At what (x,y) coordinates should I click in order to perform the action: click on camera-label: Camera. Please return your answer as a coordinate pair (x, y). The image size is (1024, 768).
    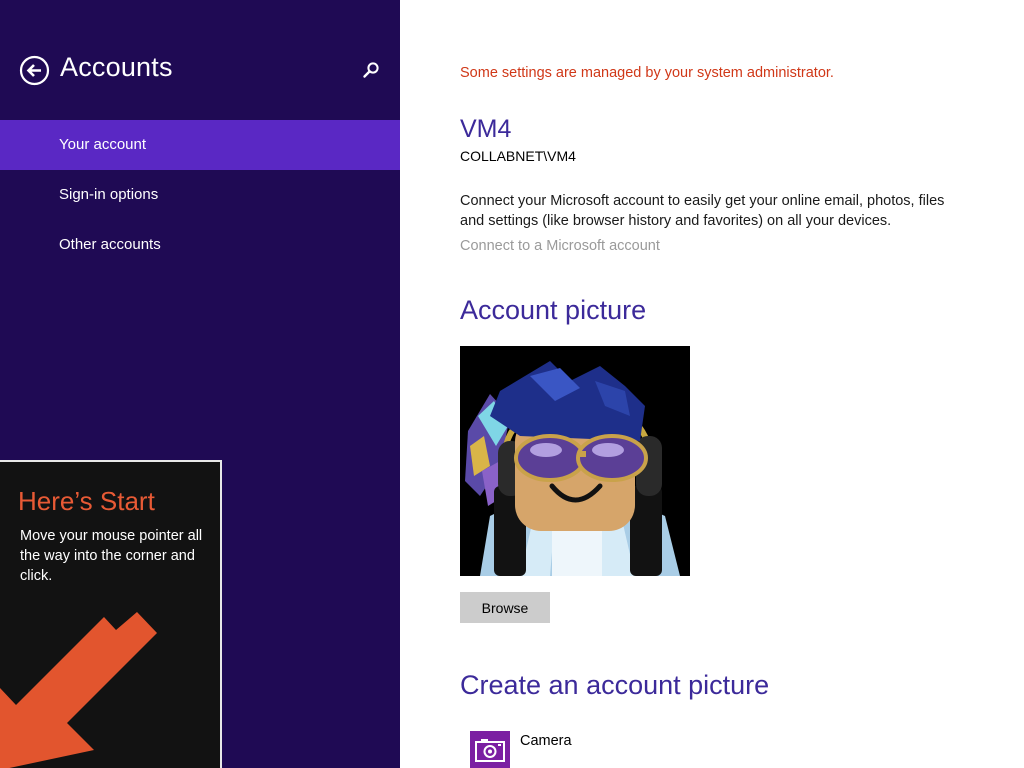
    Looking at the image, I should click on (546, 741).